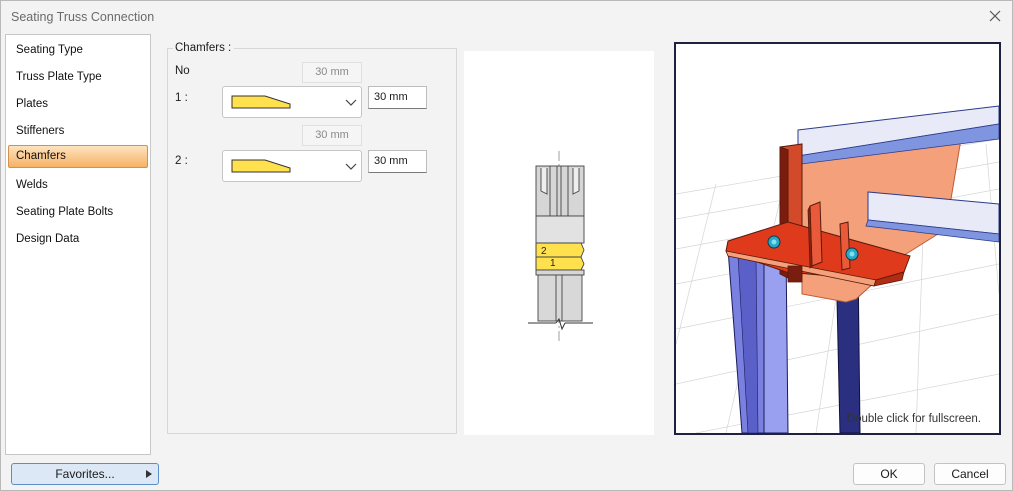  Describe the element at coordinates (553, 263) in the screenshot. I see `chamfer-1-marker: 1` at that location.